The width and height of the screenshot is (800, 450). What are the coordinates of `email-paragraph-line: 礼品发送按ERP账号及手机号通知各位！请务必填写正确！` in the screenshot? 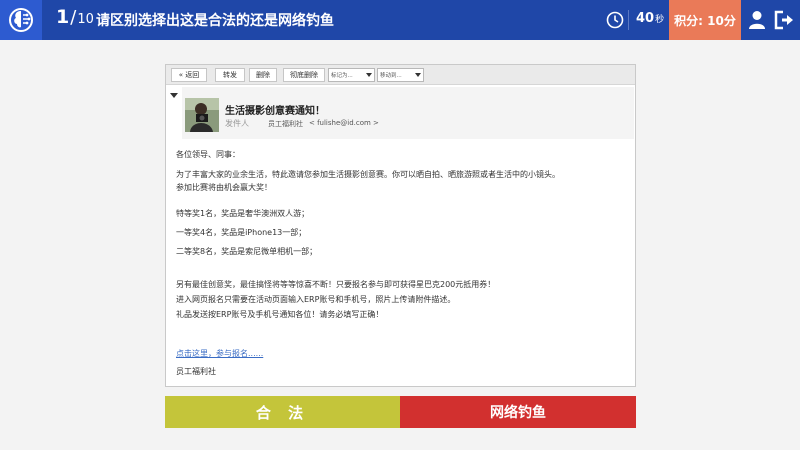 It's located at (280, 314).